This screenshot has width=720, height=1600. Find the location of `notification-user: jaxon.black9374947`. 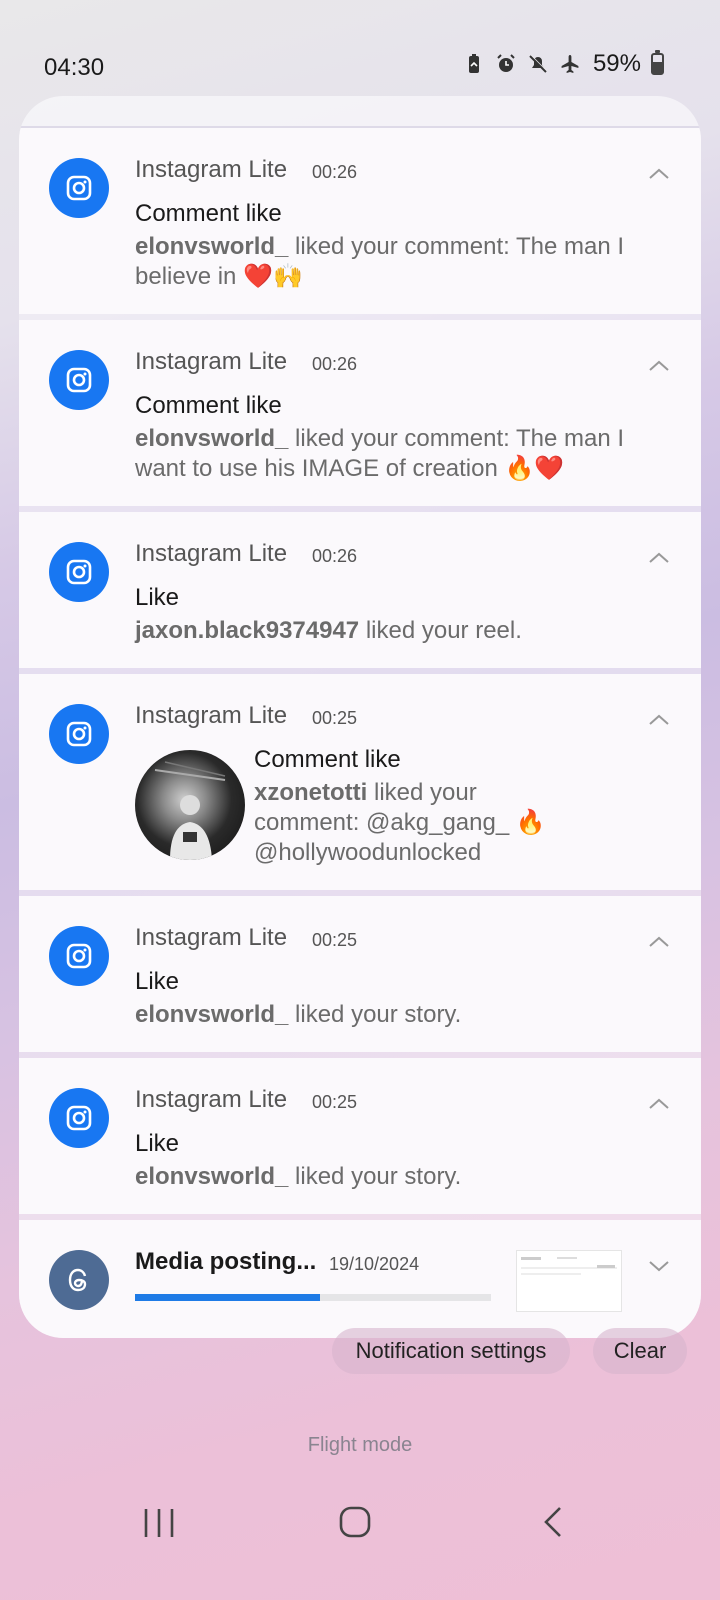

notification-user: jaxon.black9374947 is located at coordinates (247, 630).